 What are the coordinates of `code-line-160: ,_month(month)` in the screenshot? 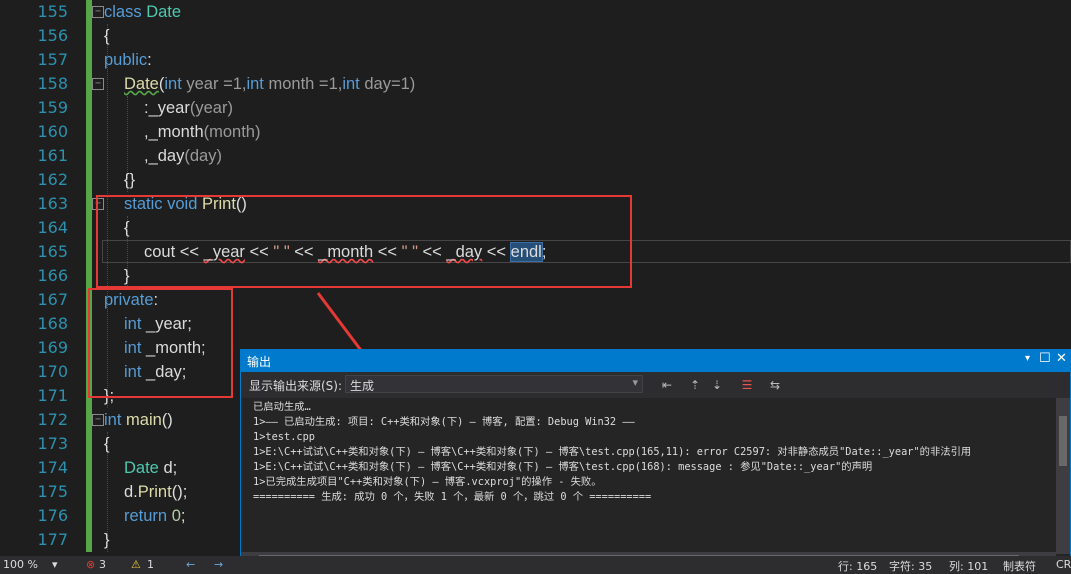 It's located at (202, 132).